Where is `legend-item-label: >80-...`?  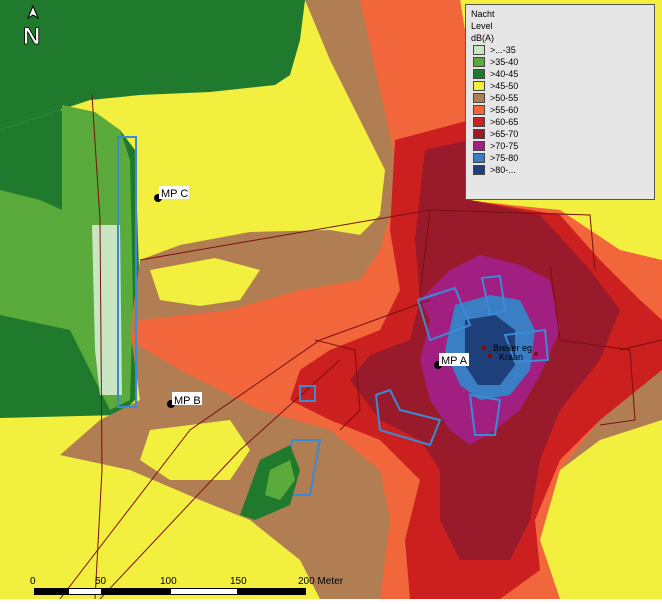
legend-item-label: >80-... is located at coordinates (503, 170).